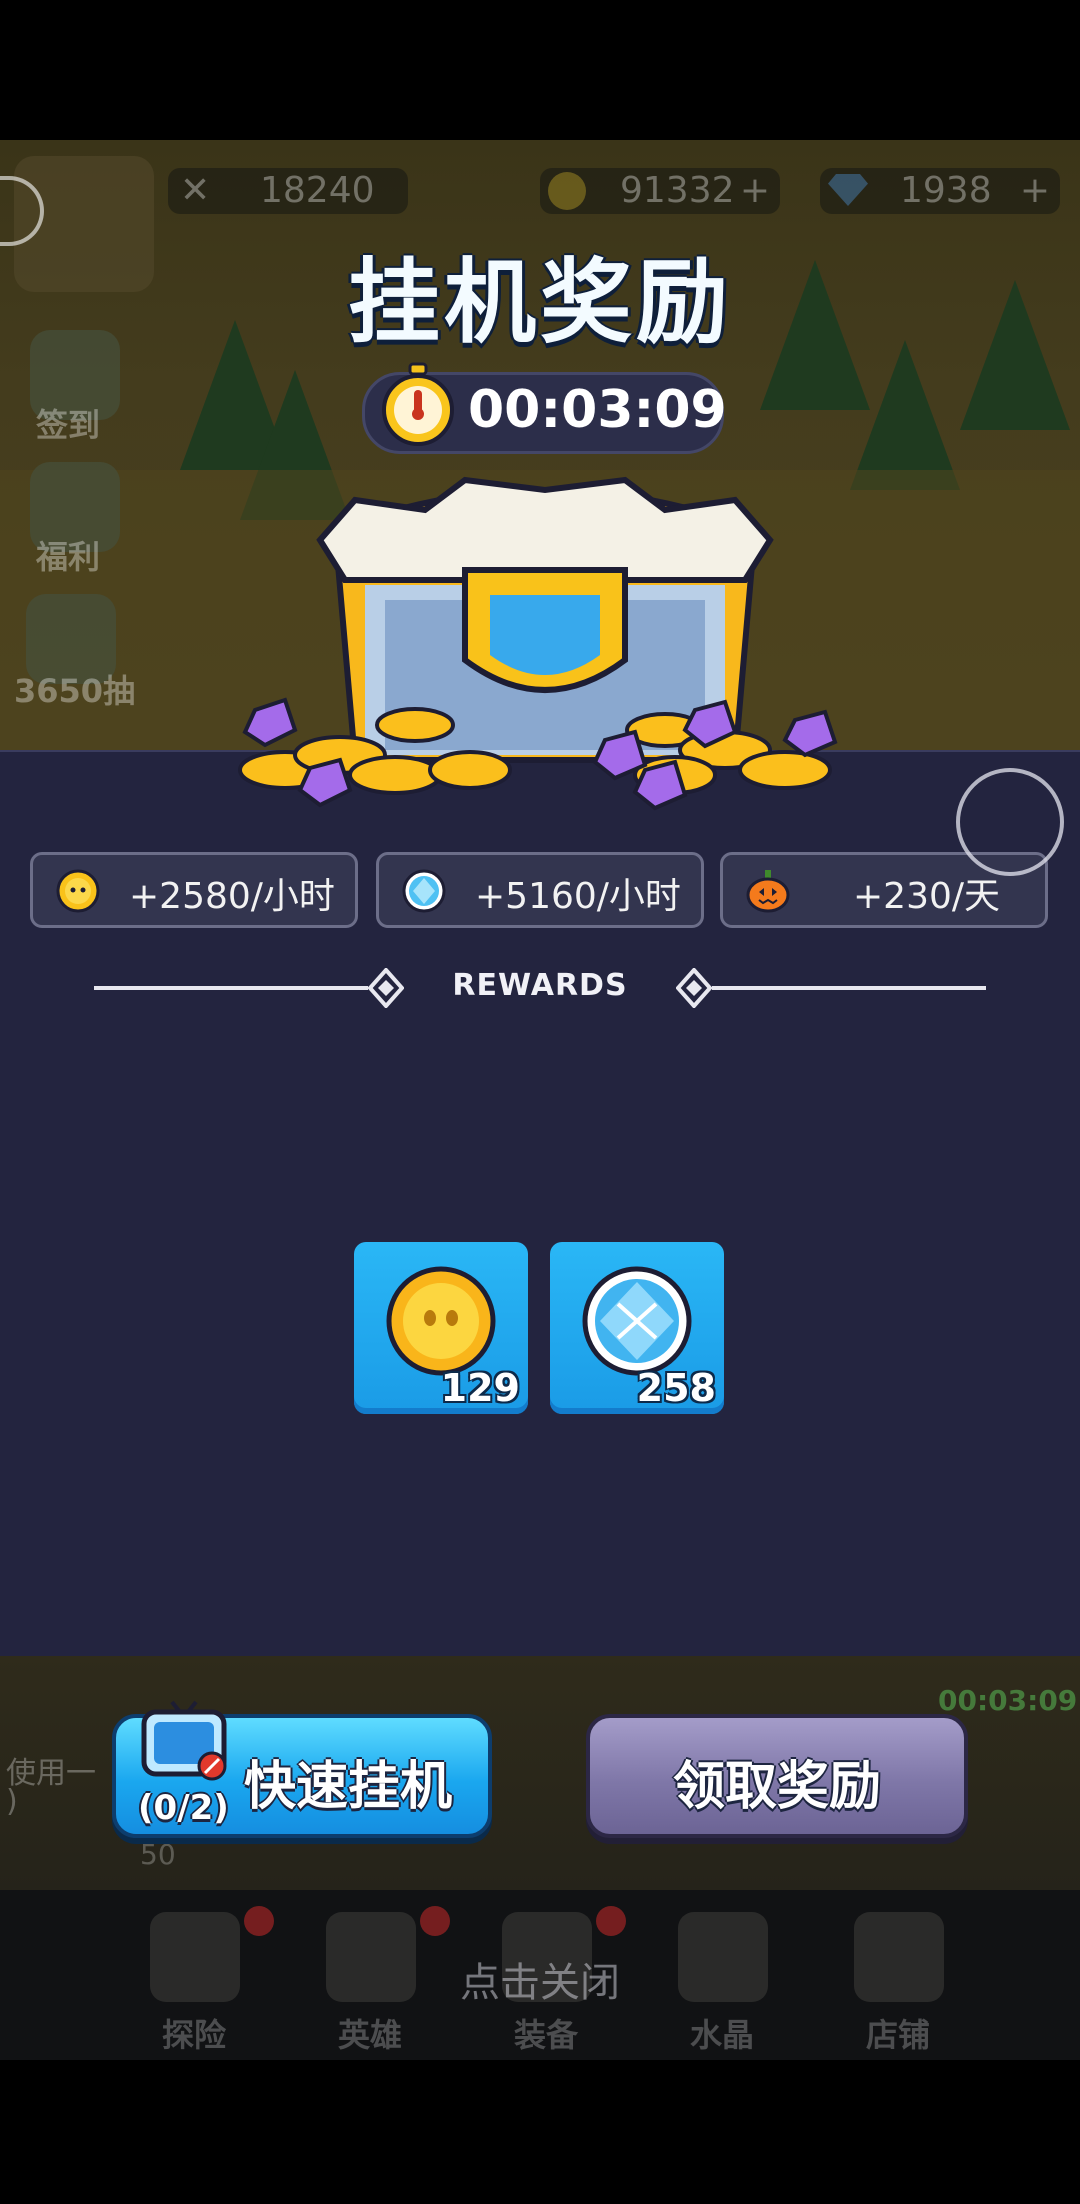 The image size is (1080, 2204). I want to click on claim-rewards-button: 领取奖励, so click(777, 1776).